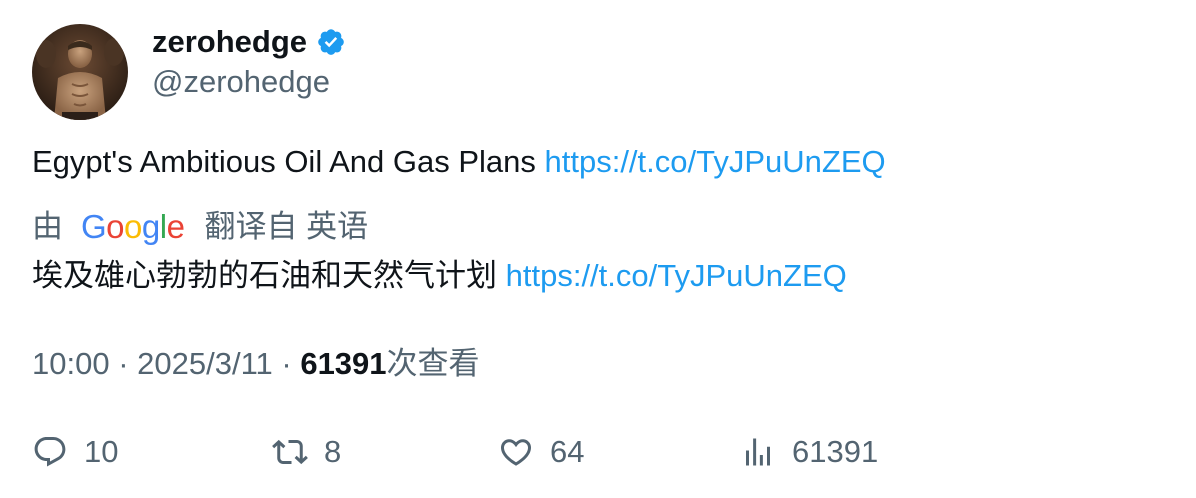 This screenshot has height=498, width=1196. I want to click on verified-badge-icon, so click(331, 42).